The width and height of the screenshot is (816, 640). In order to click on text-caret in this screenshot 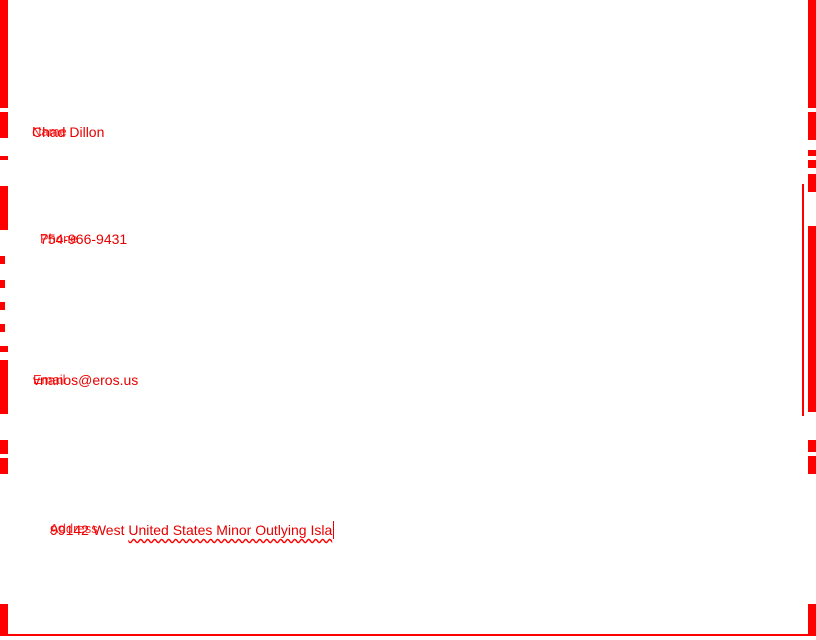, I will do `click(334, 530)`.